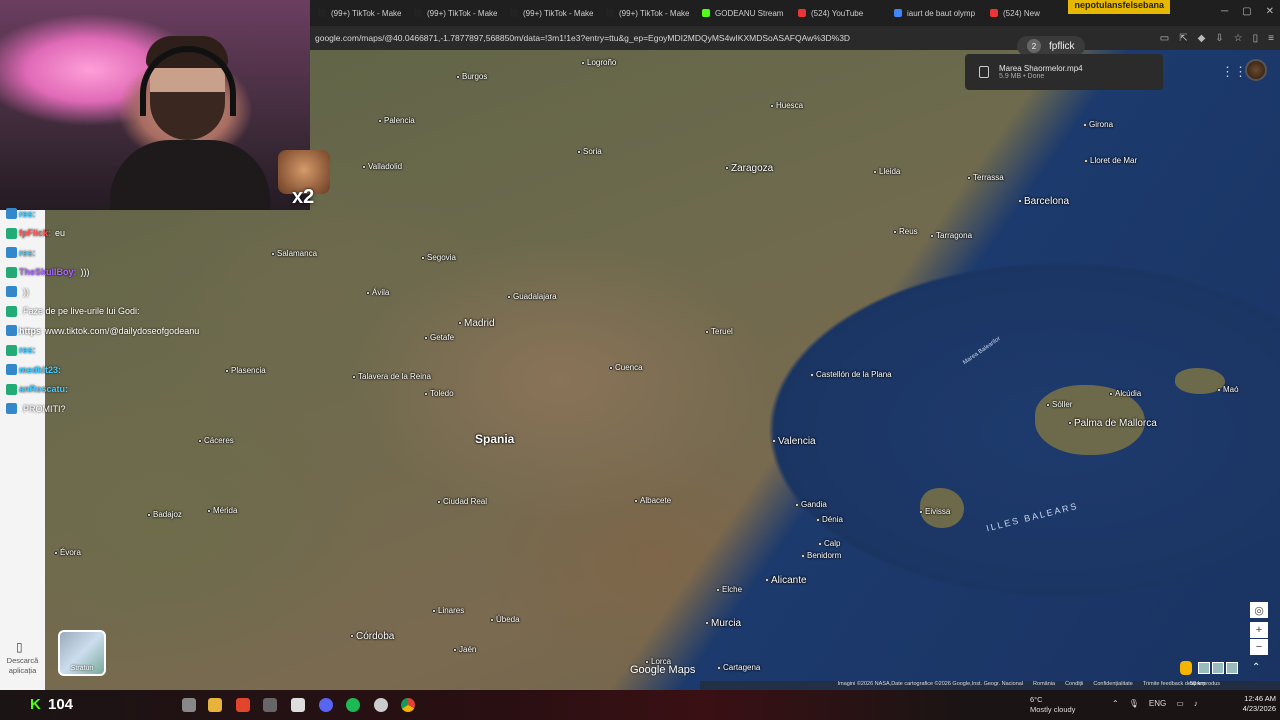 The height and width of the screenshot is (720, 1280). What do you see at coordinates (821, 555) in the screenshot?
I see `city-label: Benidorm` at bounding box center [821, 555].